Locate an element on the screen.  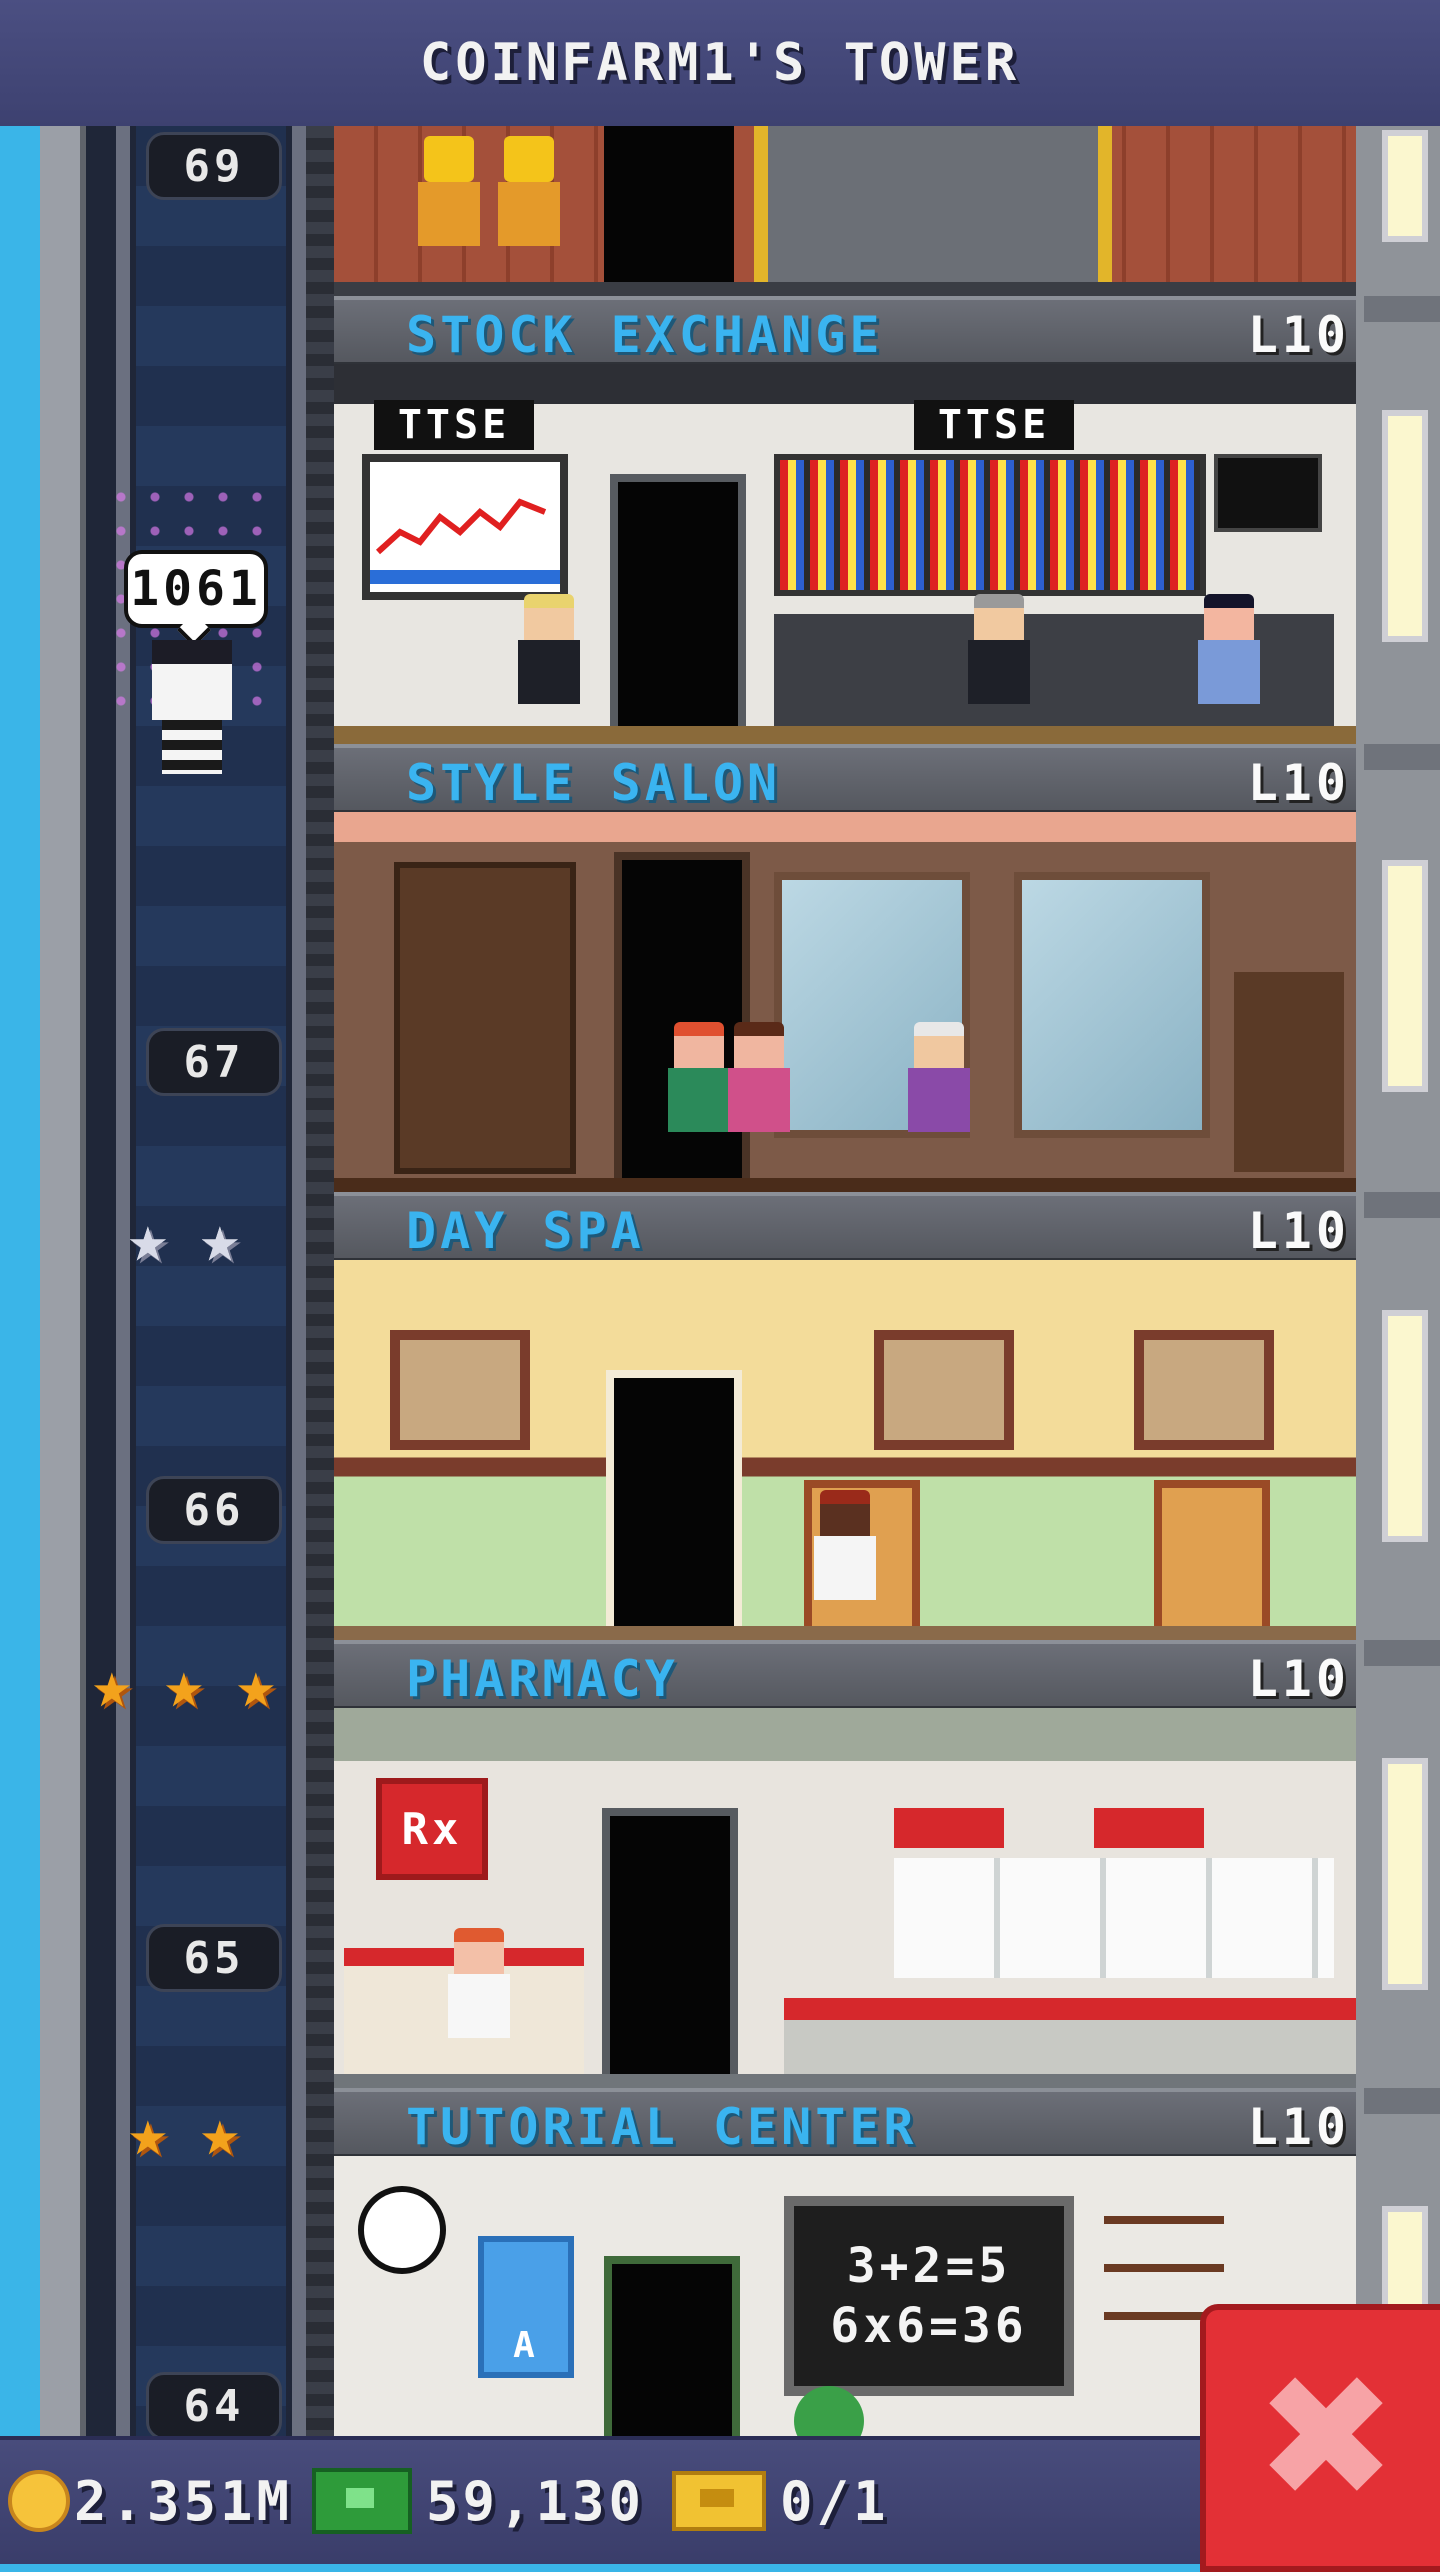
passenger-head is located at coordinates (192, 692).